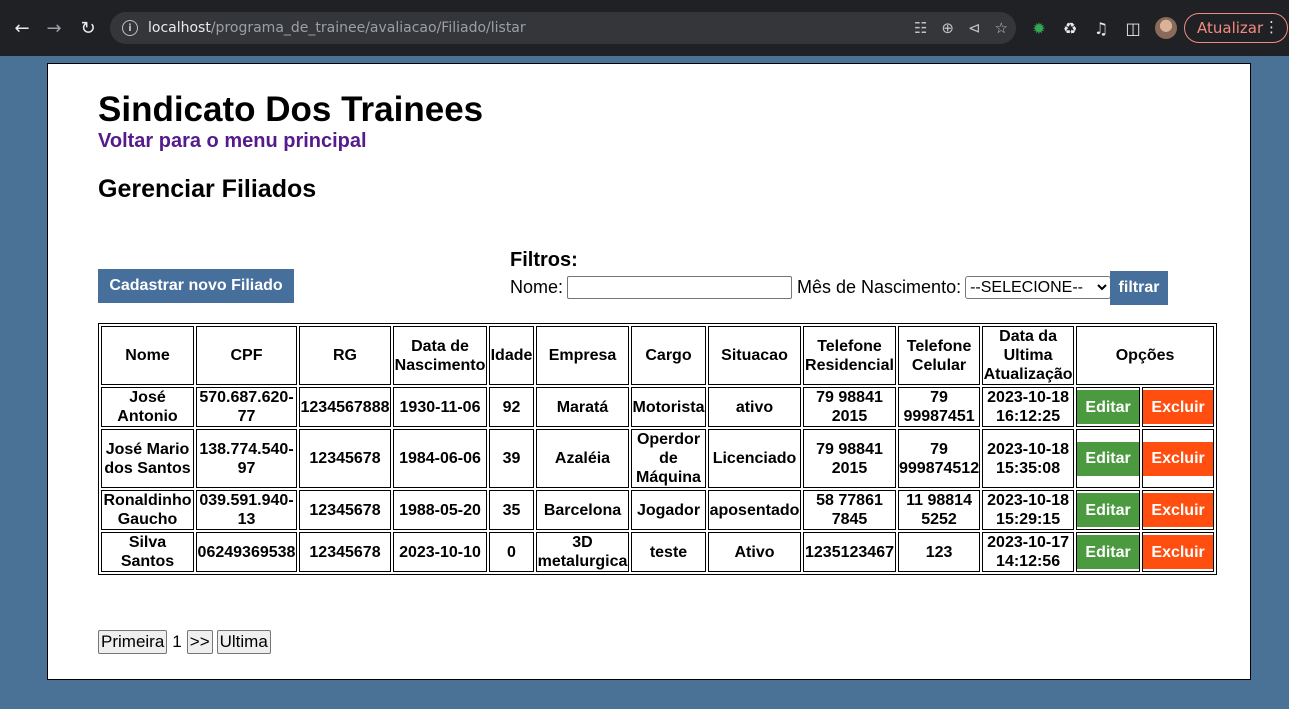 This screenshot has width=1289, height=709. I want to click on cell-nascimento: 1930-11-06, so click(440, 407).